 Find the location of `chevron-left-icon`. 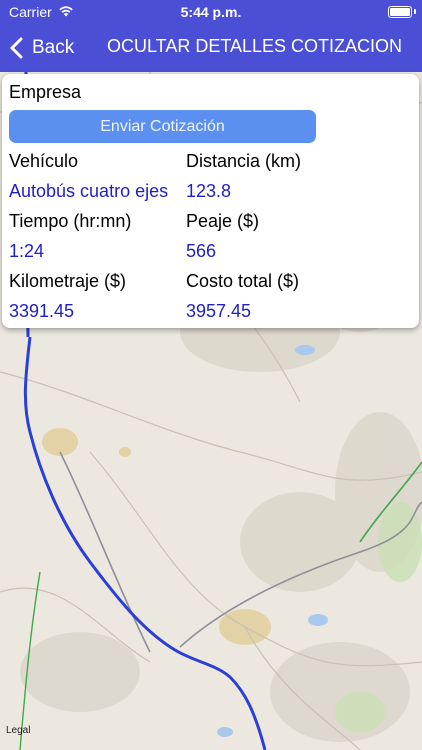

chevron-left-icon is located at coordinates (16, 48).